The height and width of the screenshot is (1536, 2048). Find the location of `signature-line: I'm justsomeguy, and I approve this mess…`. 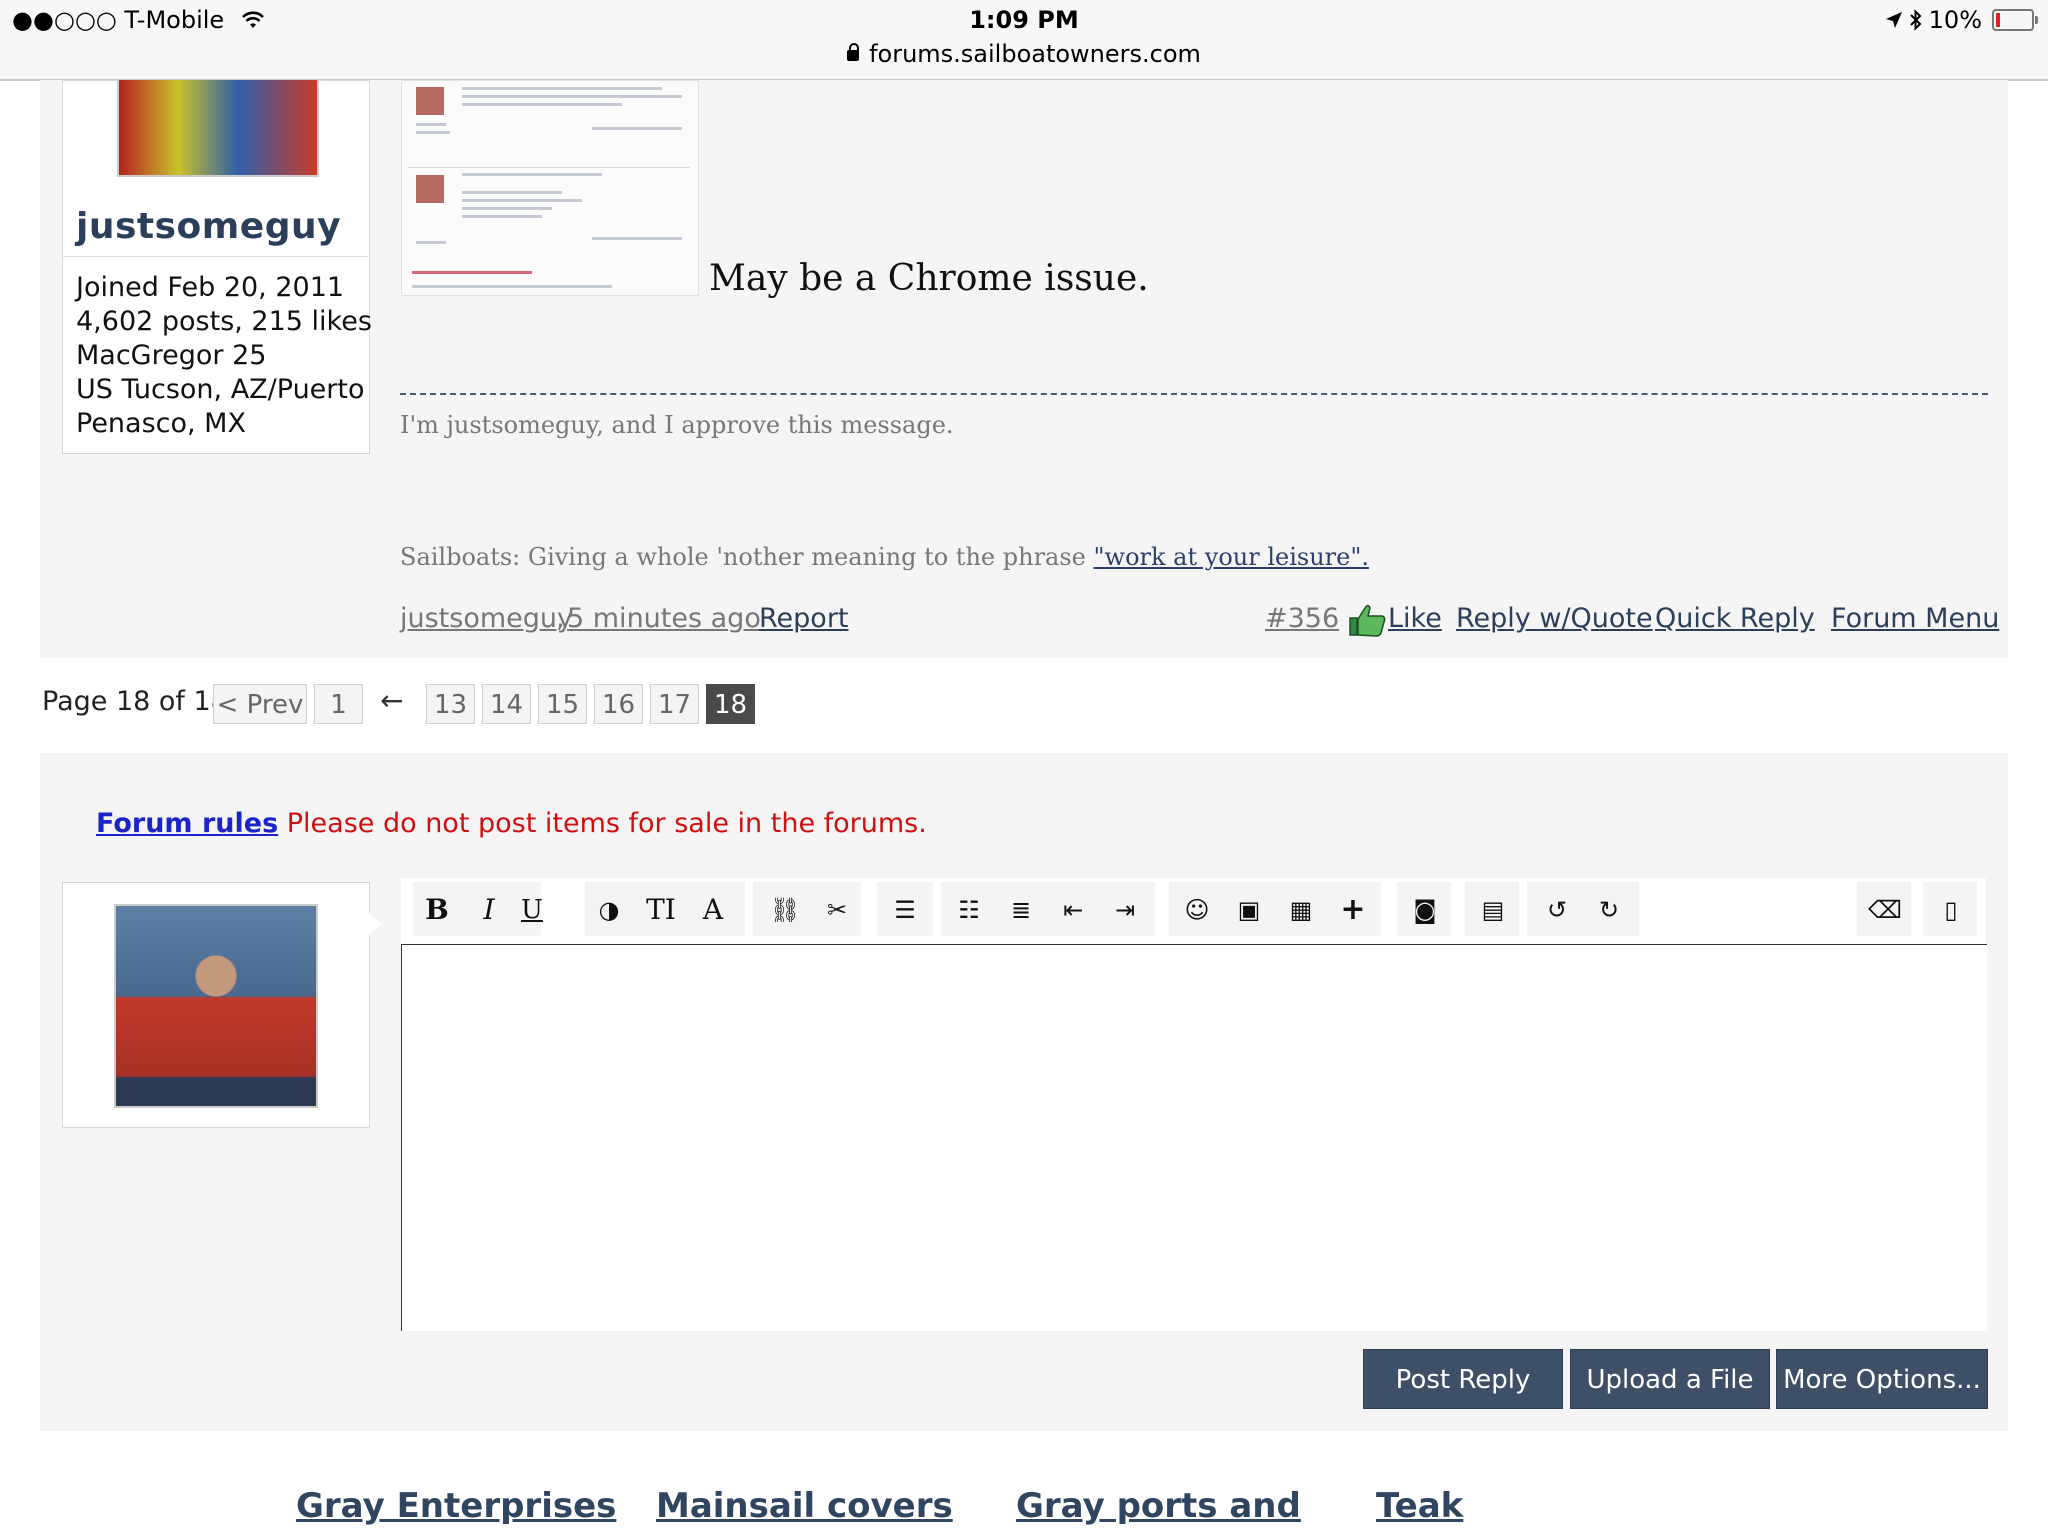

signature-line: I'm justsomeguy, and I approve this mess… is located at coordinates (677, 425).